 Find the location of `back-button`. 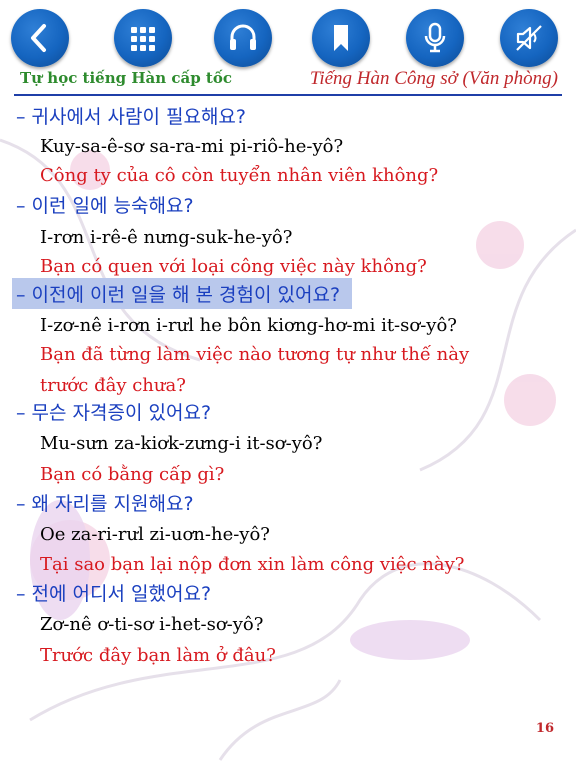

back-button is located at coordinates (40, 38).